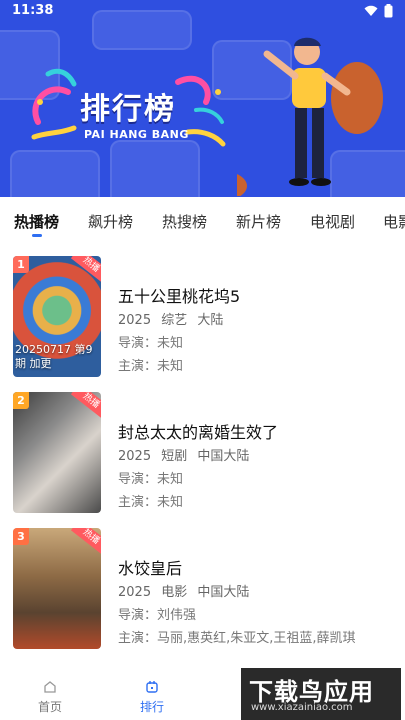  Describe the element at coordinates (394, 221) in the screenshot. I see `tab-movie: 电影` at that location.